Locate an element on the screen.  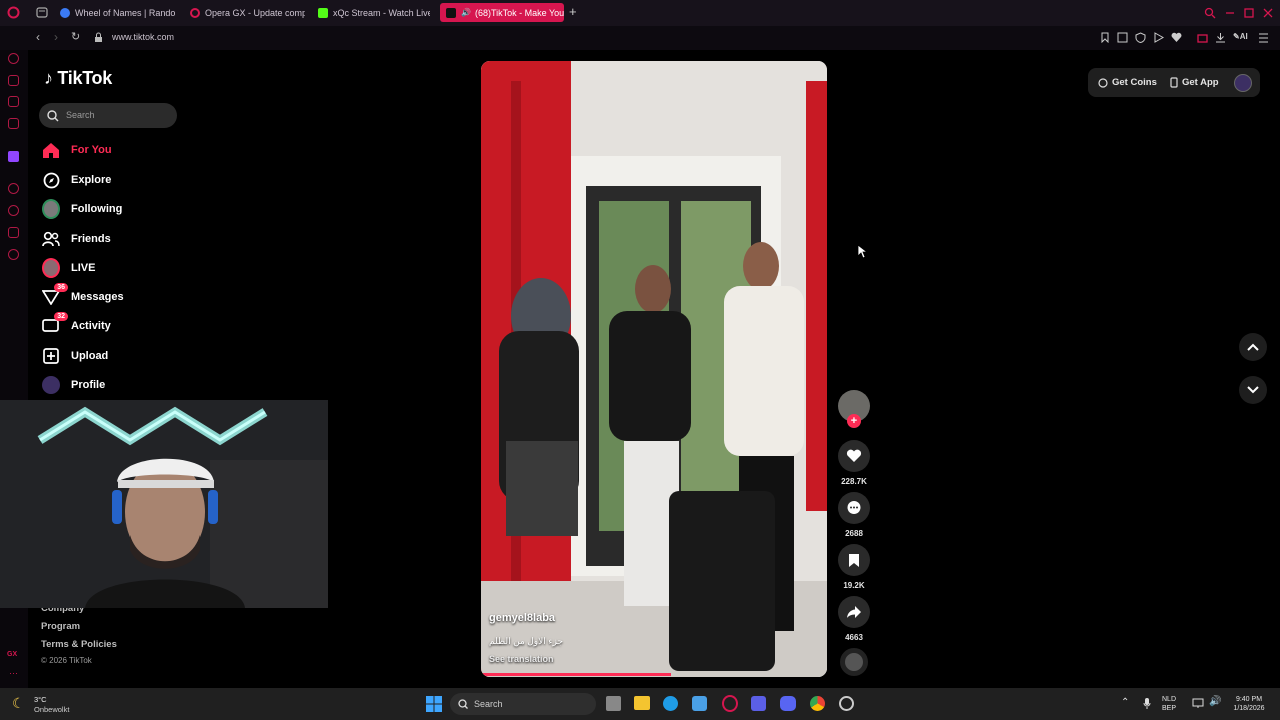
new-tab-icon: + is located at coordinates (573, 11).